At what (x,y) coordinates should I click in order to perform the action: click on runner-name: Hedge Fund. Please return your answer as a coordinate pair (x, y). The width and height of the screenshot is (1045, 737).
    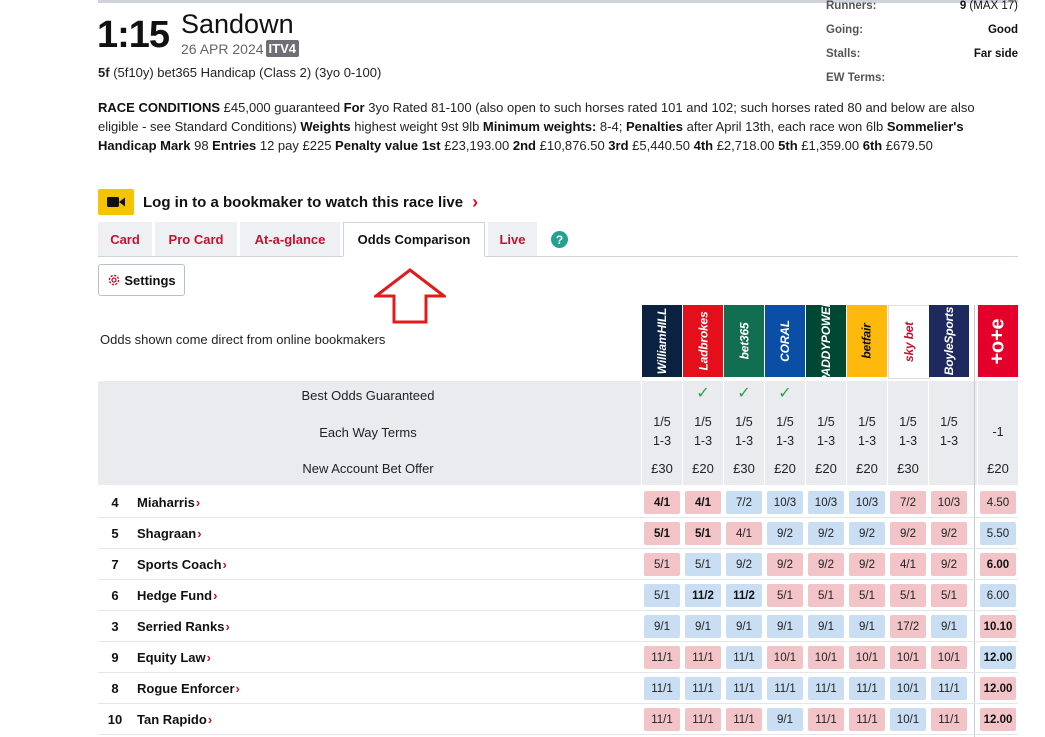
    Looking at the image, I should click on (174, 595).